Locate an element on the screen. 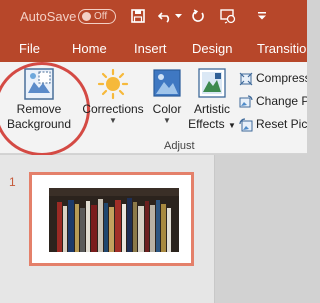 This screenshot has width=320, height=303. tab-insert: Insert is located at coordinates (150, 48).